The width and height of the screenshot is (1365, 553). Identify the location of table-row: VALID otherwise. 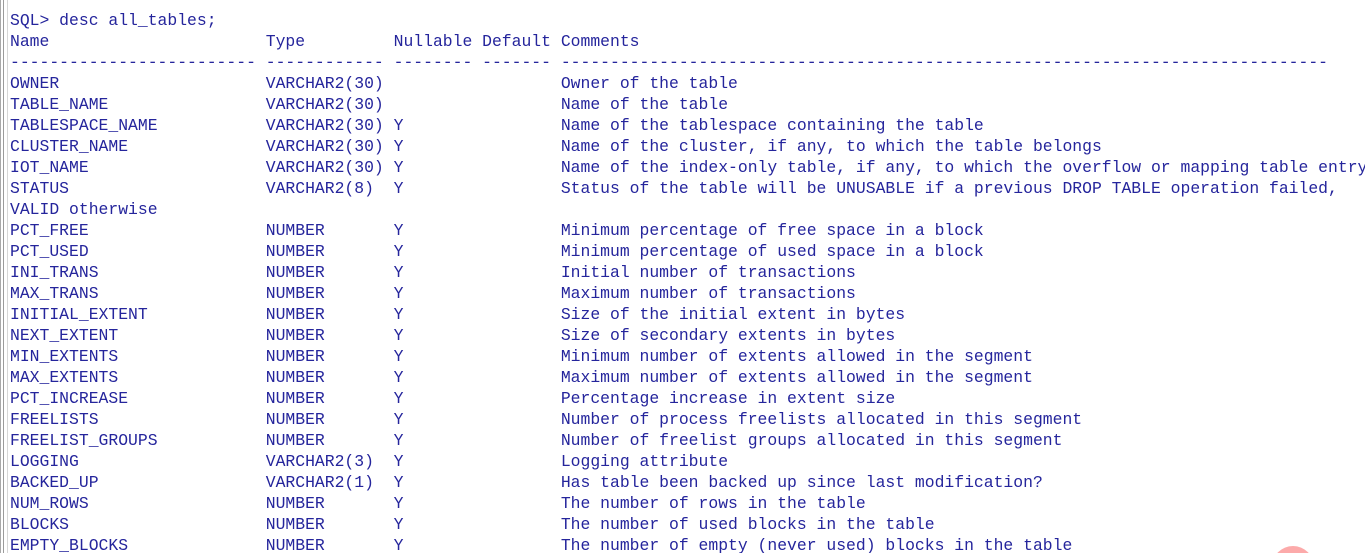
(84, 209).